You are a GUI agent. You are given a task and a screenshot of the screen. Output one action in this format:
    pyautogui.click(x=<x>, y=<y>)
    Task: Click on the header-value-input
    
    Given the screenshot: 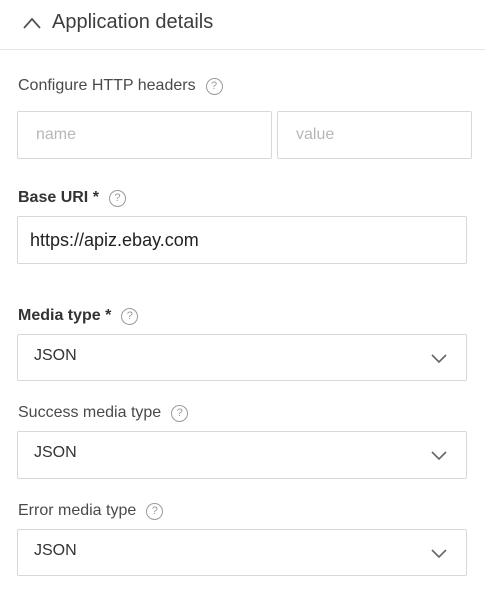 What is the action you would take?
    pyautogui.click(x=374, y=135)
    